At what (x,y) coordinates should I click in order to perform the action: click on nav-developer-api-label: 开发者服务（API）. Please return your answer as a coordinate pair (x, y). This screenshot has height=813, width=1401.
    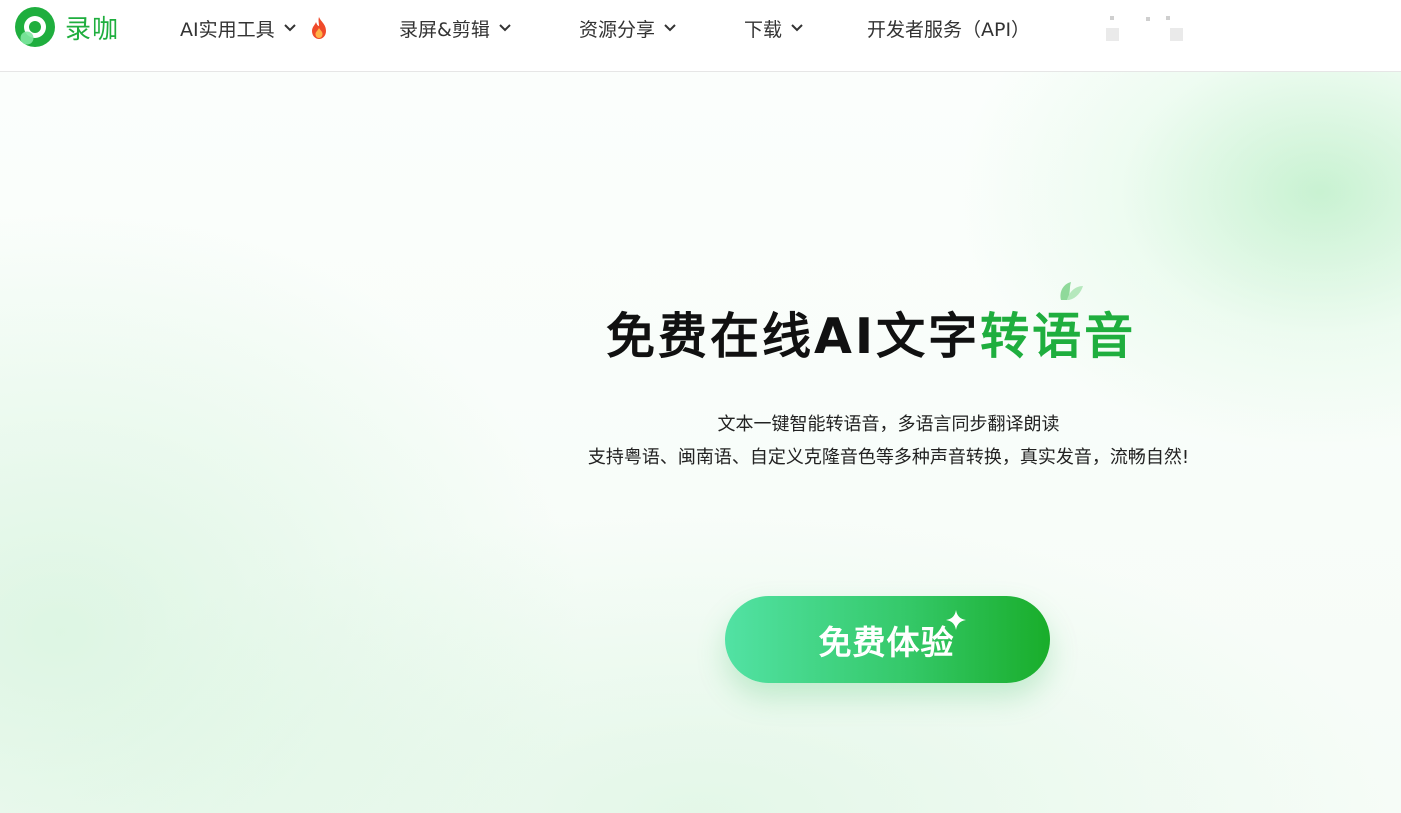
    Looking at the image, I should click on (949, 29).